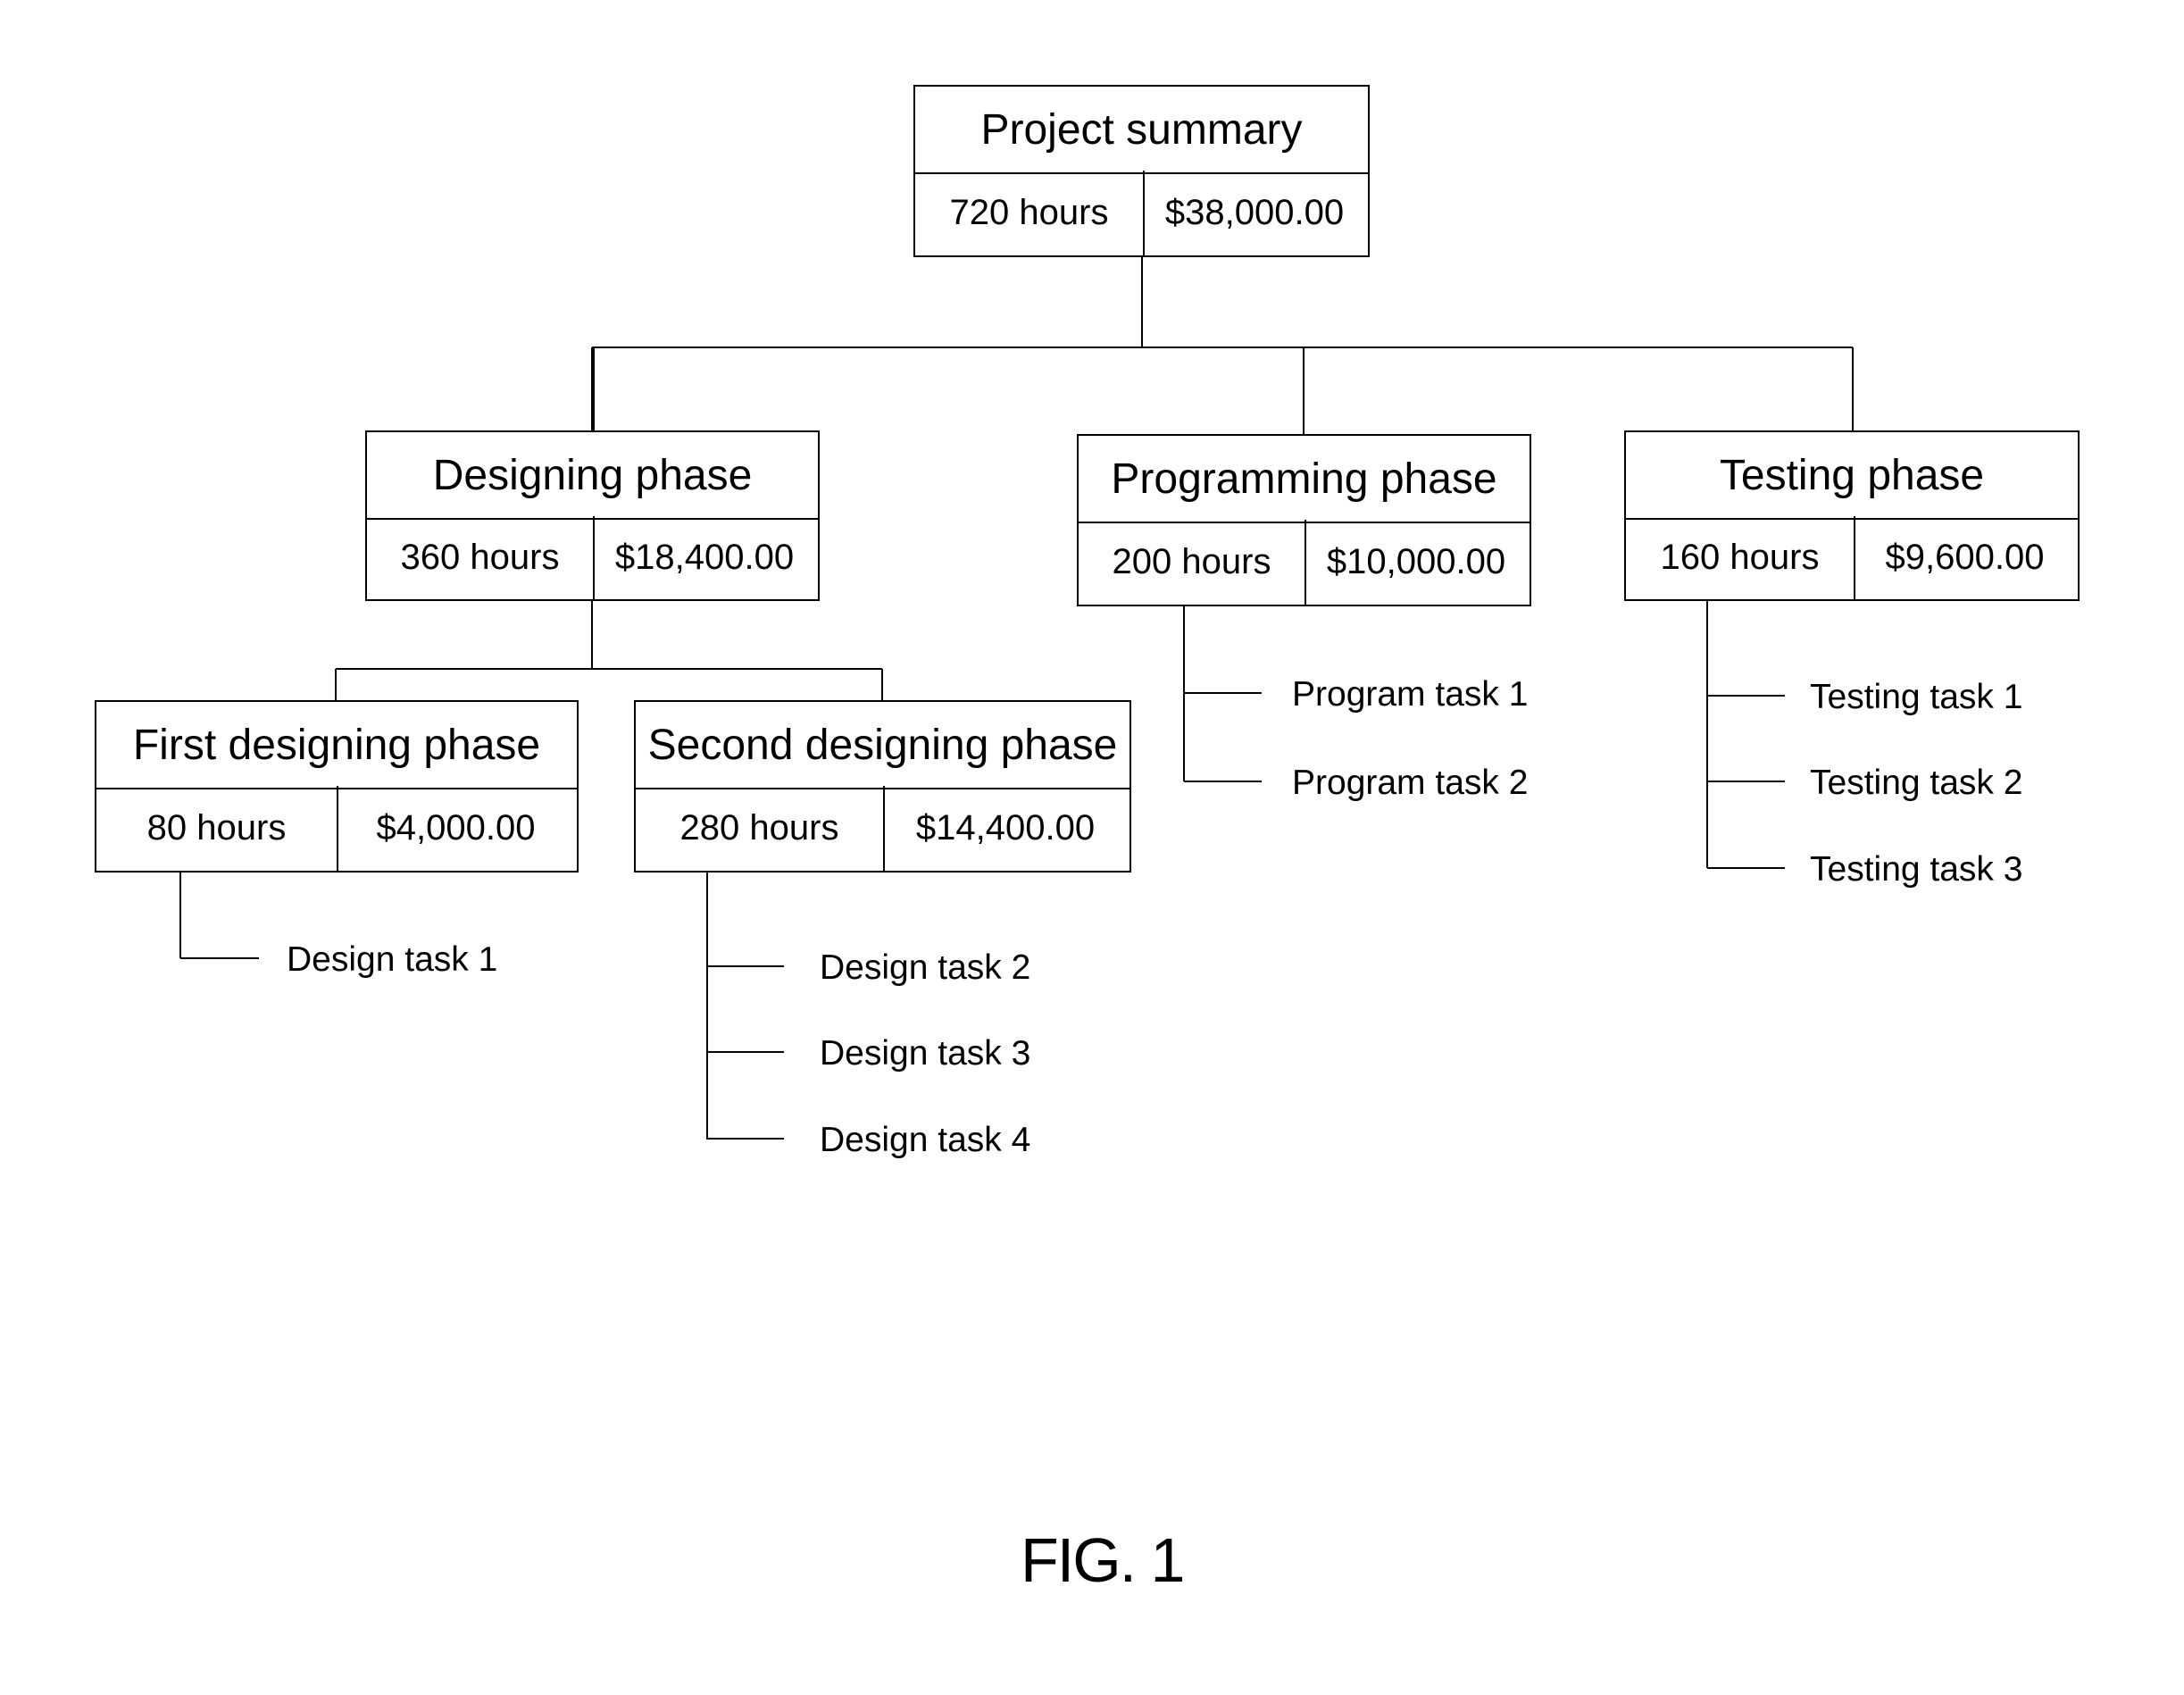 The image size is (2184, 1695). What do you see at coordinates (217, 828) in the screenshot?
I see `node-hours: 80 hours` at bounding box center [217, 828].